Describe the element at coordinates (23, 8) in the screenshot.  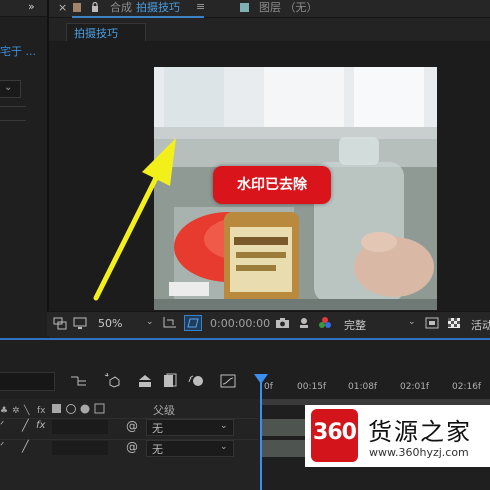
I see `project-panel-header` at that location.